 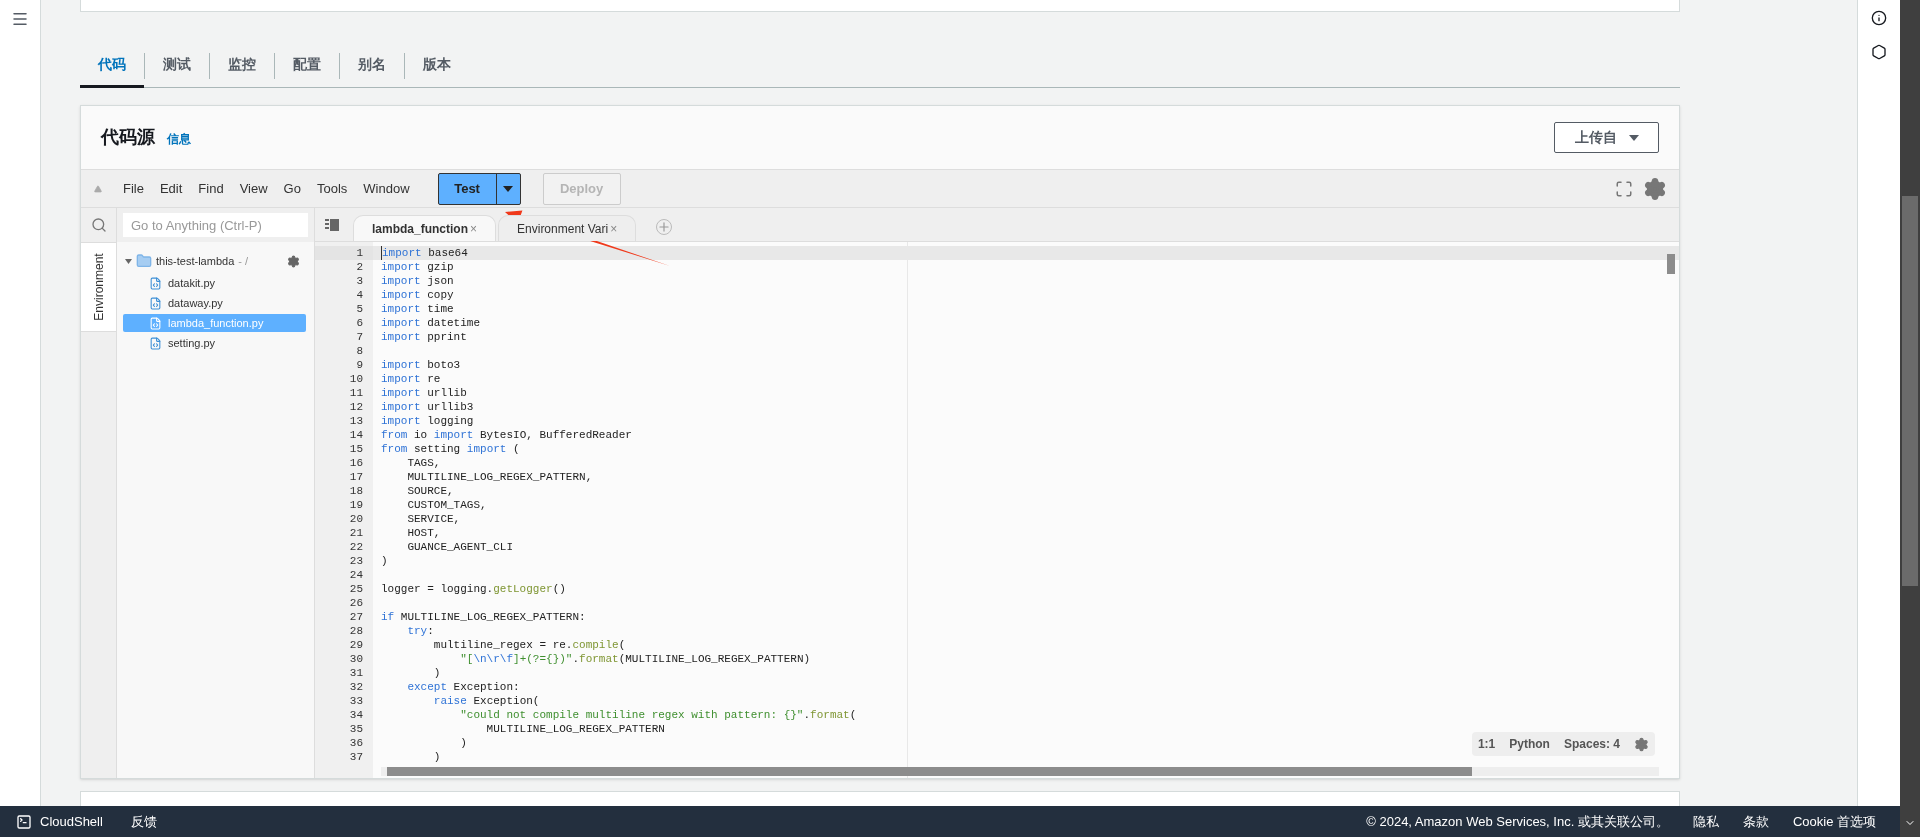 What do you see at coordinates (356, 673) in the screenshot?
I see `line-number: 31` at bounding box center [356, 673].